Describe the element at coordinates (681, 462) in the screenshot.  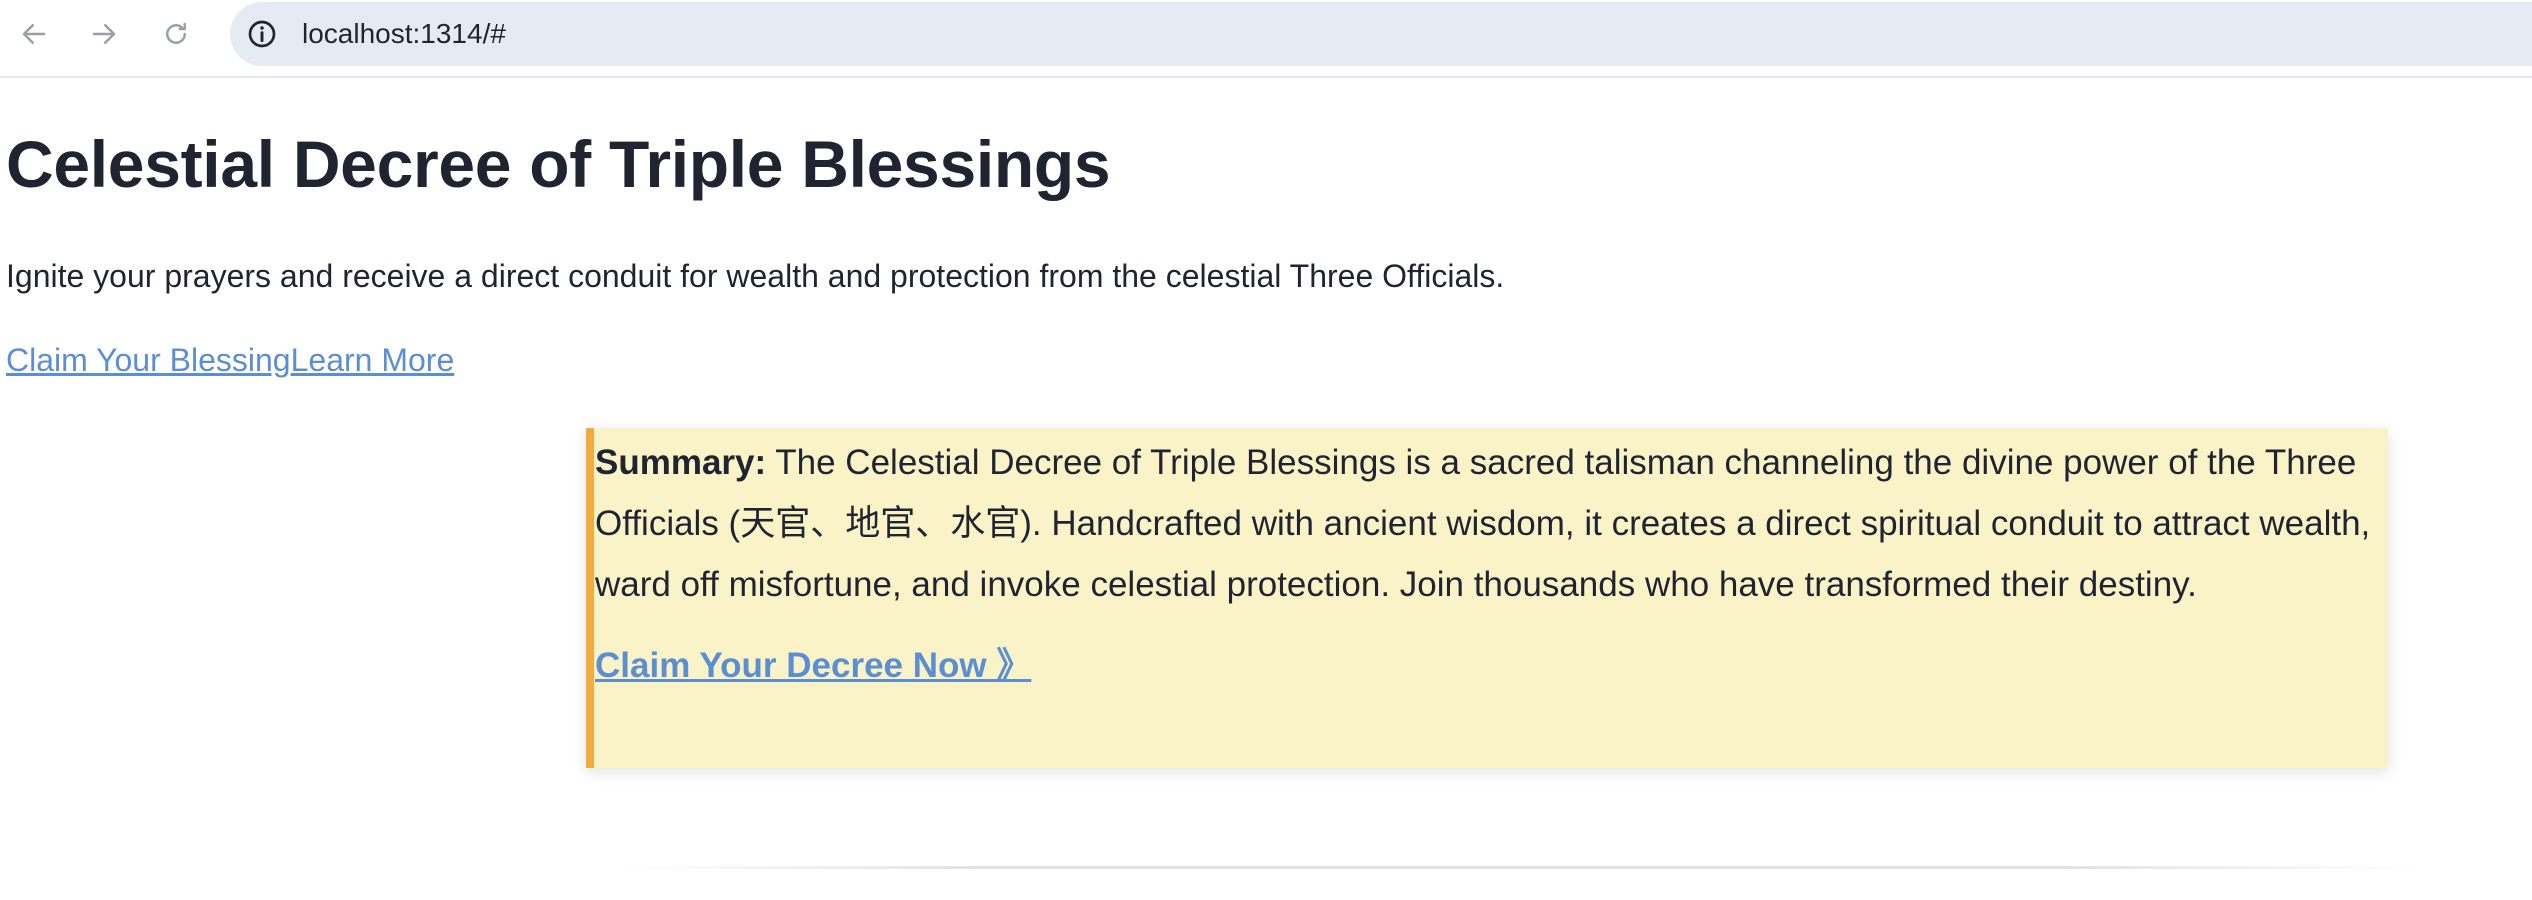
I see `summary-label: Summary:` at that location.